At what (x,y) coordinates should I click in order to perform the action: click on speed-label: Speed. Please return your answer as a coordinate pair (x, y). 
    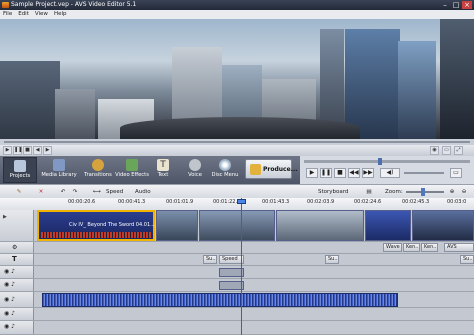
    Looking at the image, I should click on (115, 192).